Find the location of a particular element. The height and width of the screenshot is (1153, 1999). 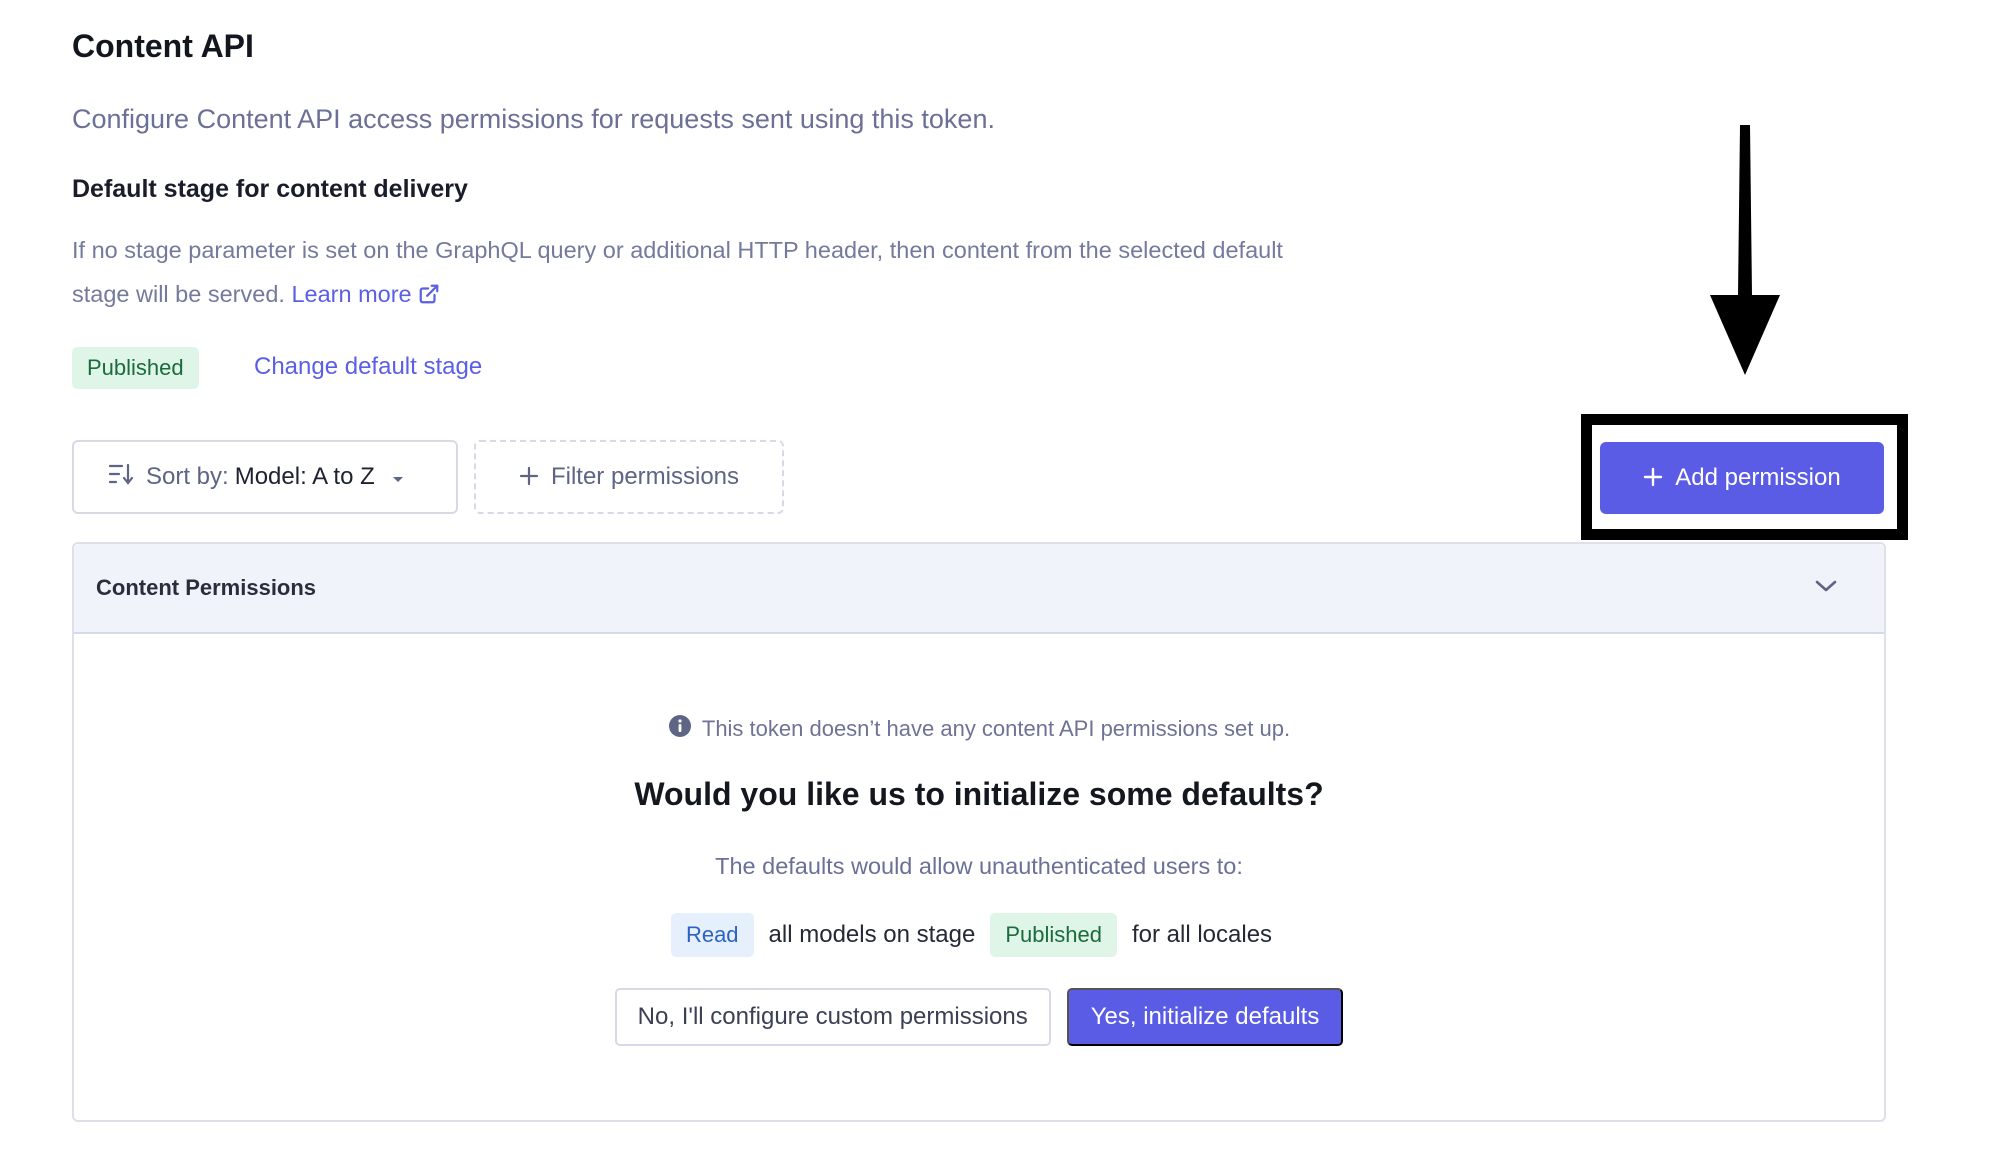

configure-custom-permissions-button: No, I'll configure custom permissions is located at coordinates (832, 1017).